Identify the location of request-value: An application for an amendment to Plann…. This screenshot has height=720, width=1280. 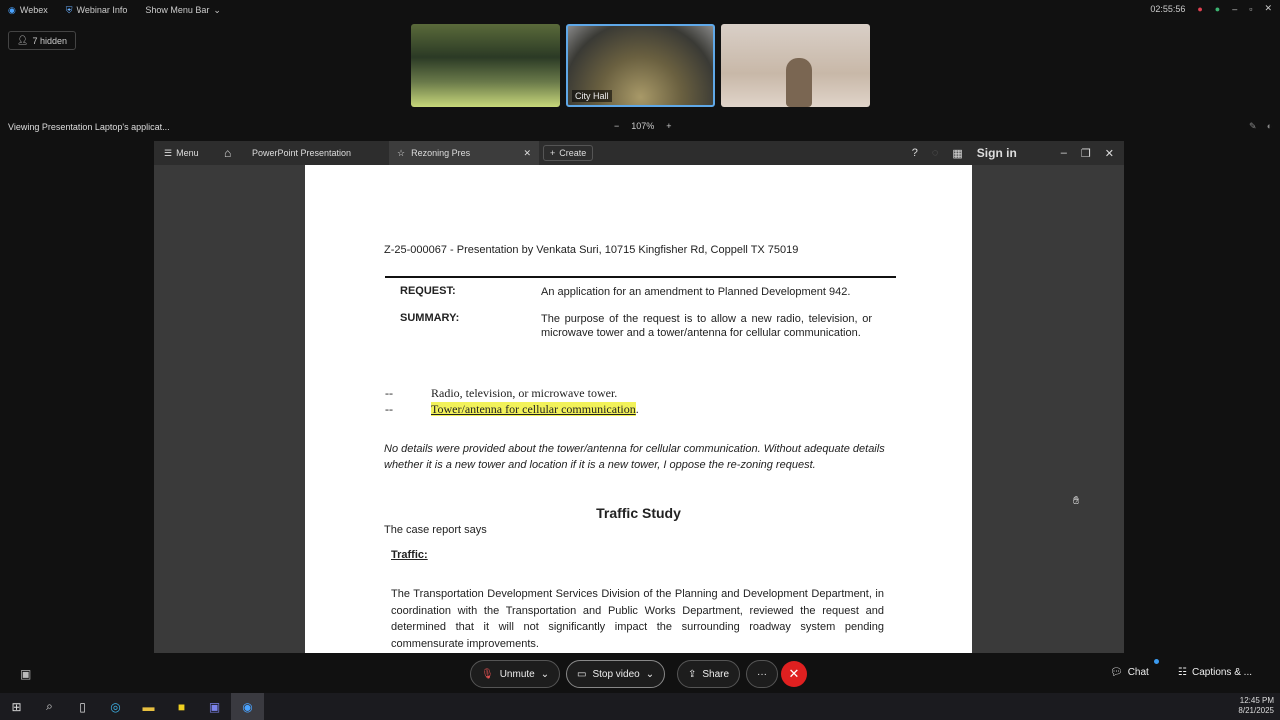
(696, 292).